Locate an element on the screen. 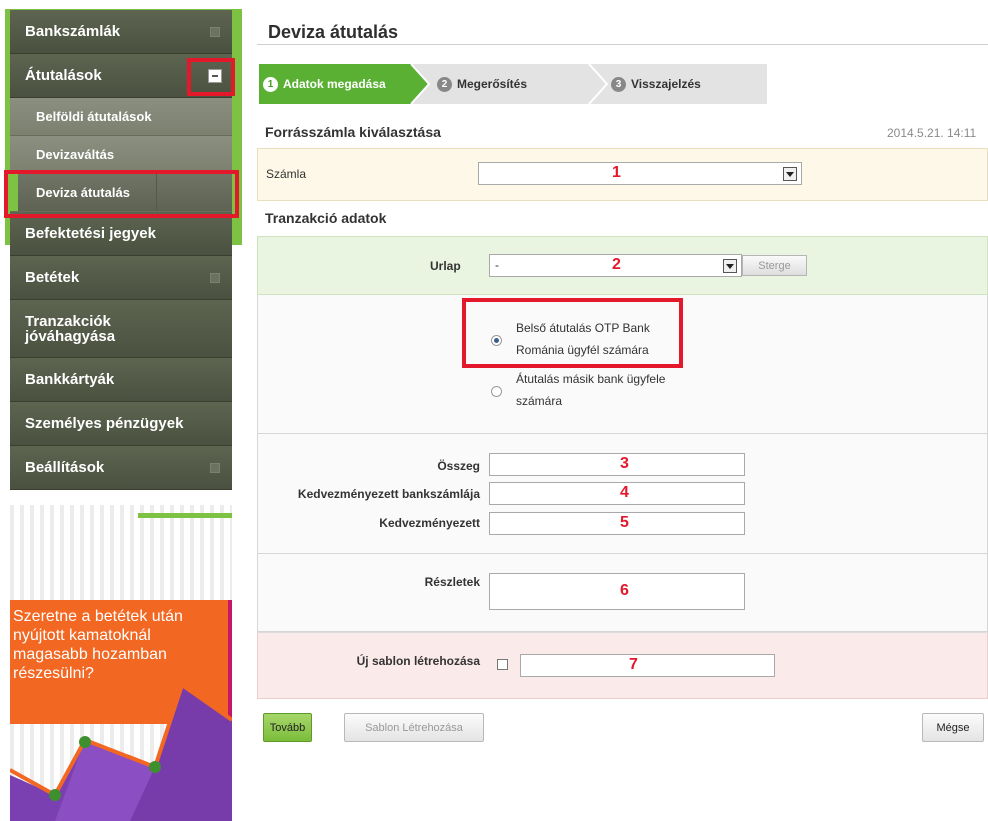 The width and height of the screenshot is (988, 821). sidebar-item-label: Átutalások is located at coordinates (63, 75).